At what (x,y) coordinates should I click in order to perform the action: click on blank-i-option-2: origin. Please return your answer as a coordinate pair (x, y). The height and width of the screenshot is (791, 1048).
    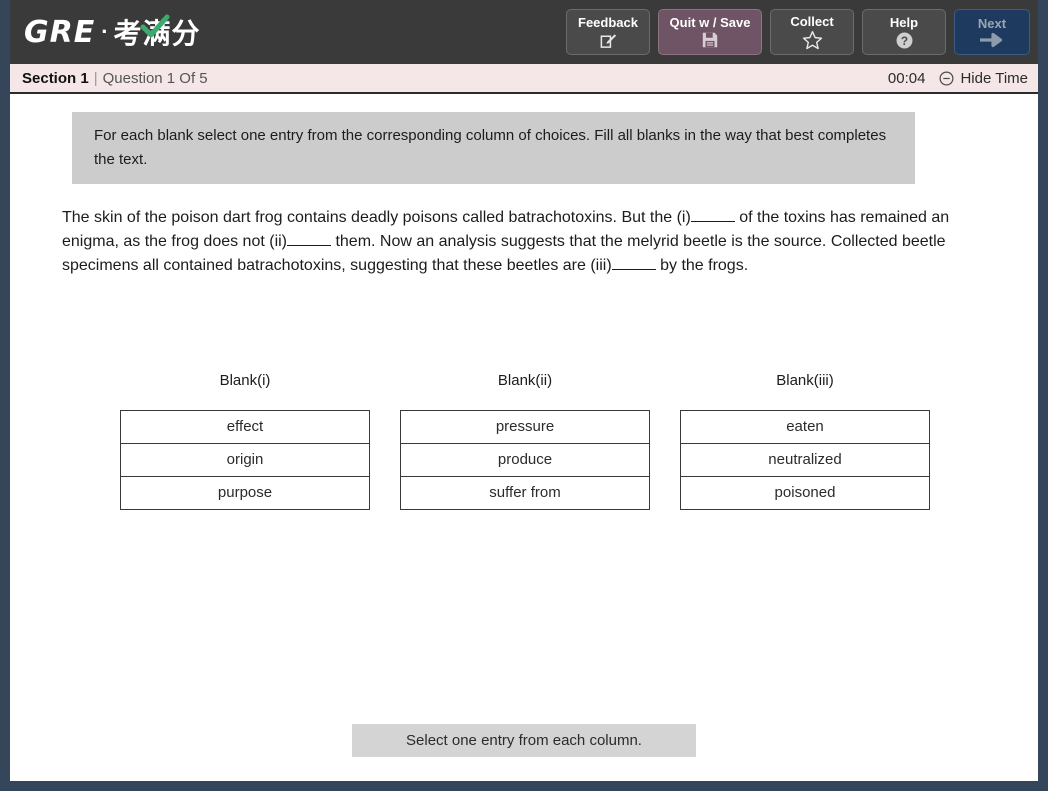
    Looking at the image, I should click on (245, 460).